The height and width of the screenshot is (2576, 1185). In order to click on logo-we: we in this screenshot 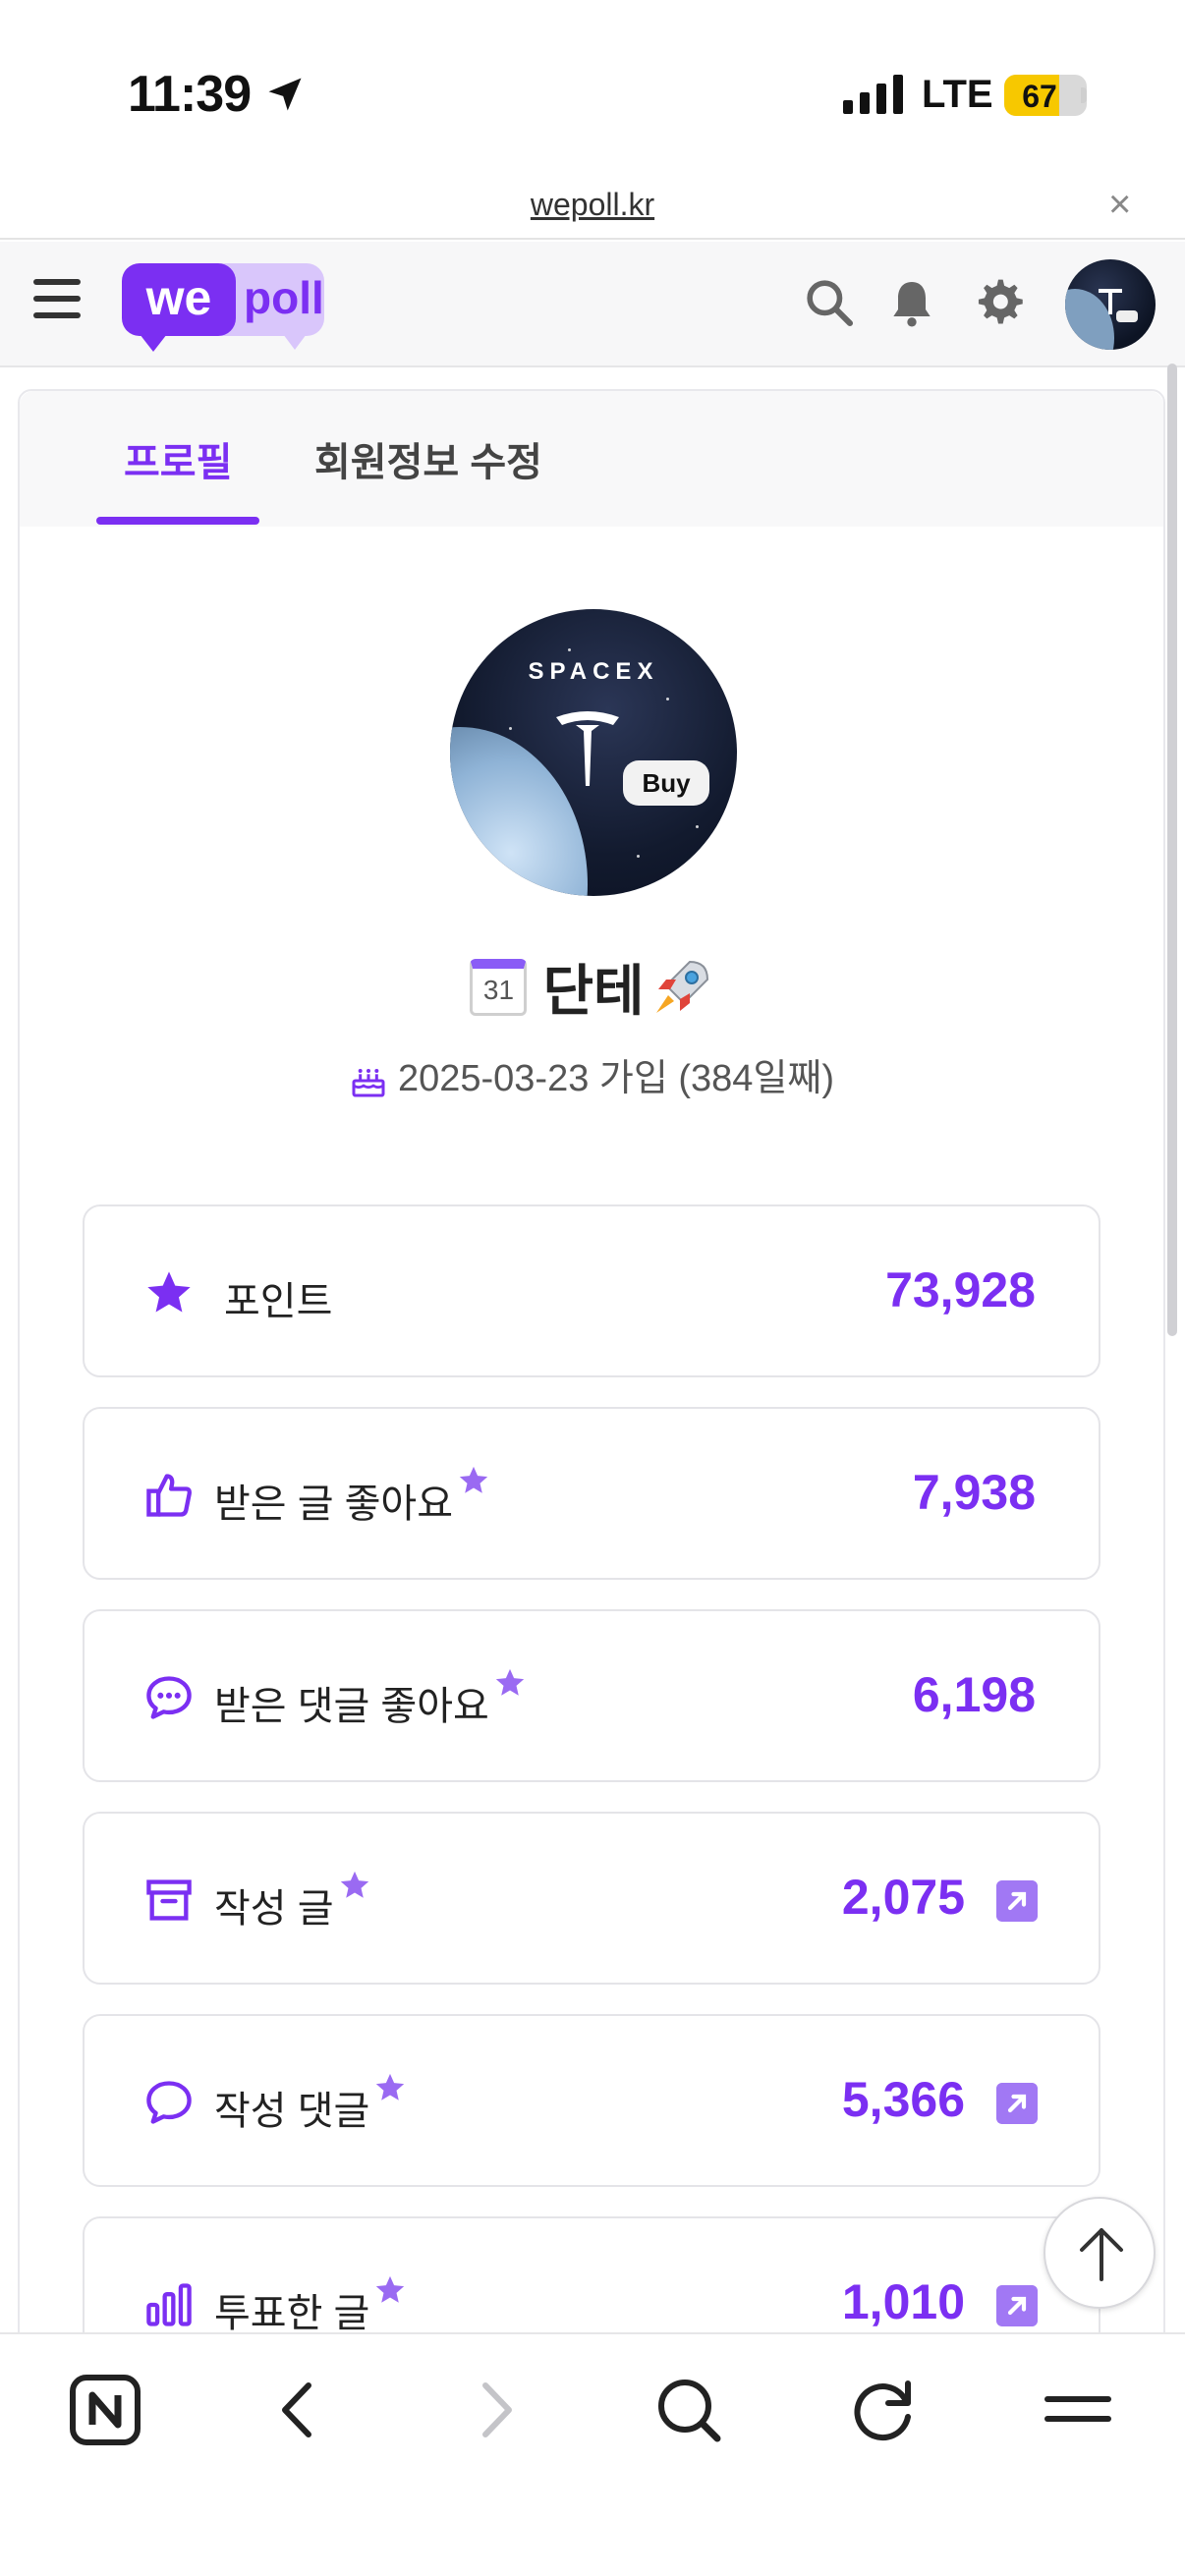, I will do `click(179, 307)`.